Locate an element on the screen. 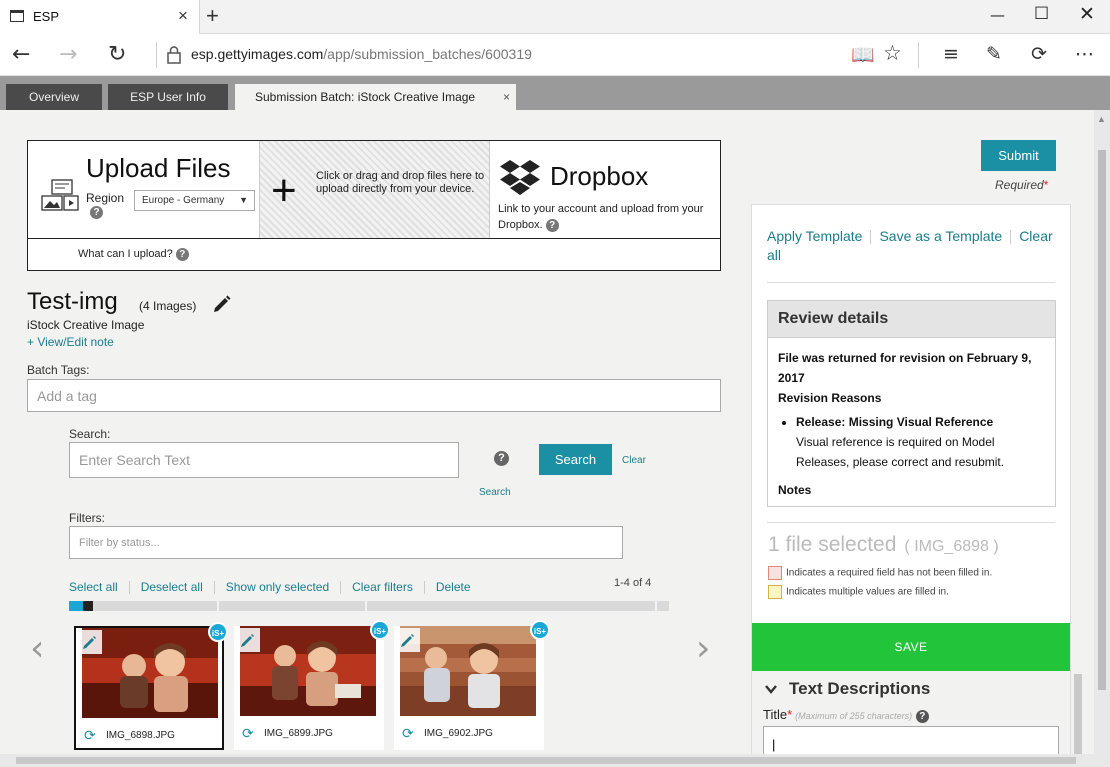 The image size is (1110, 767). separator is located at coordinates (918, 55).